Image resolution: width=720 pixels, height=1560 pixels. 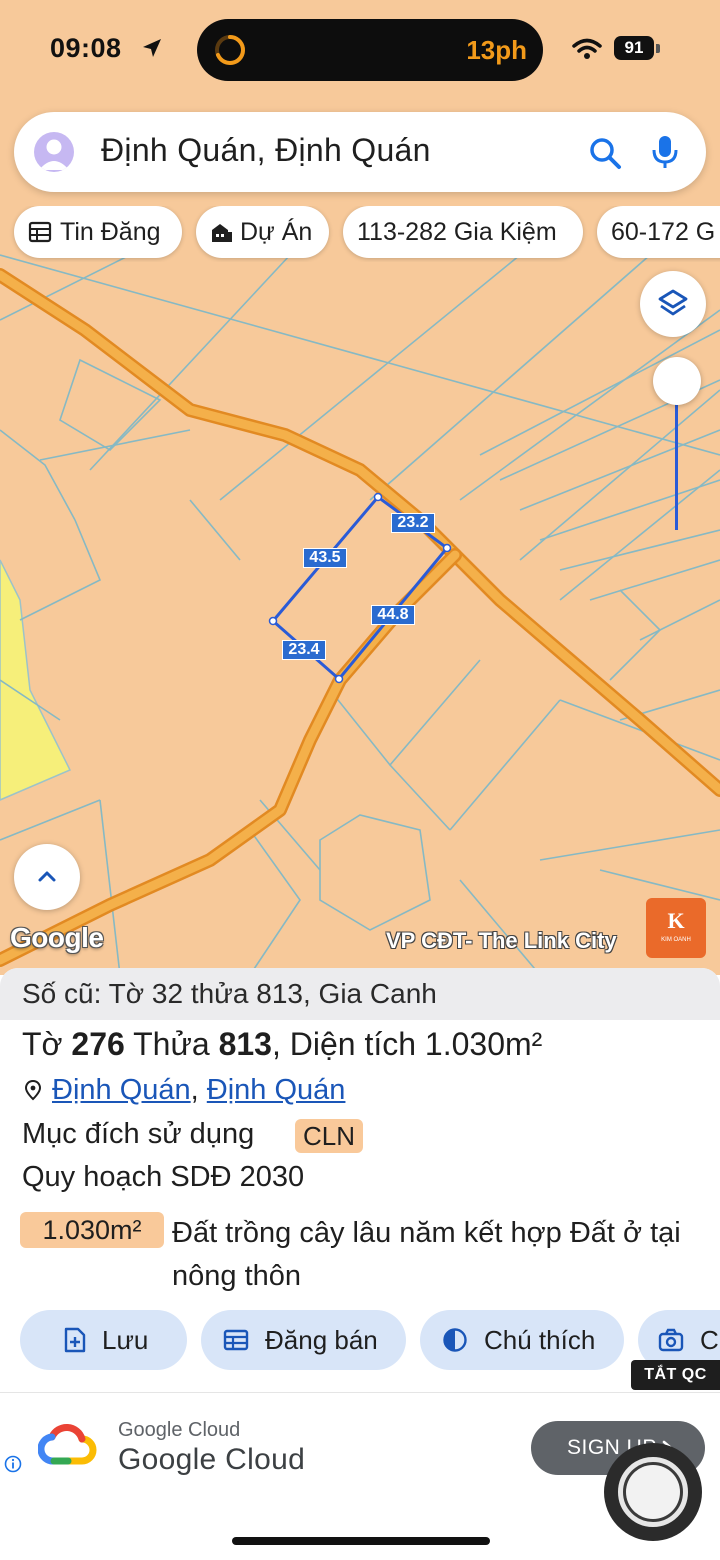 I want to click on measure-label-bottom-left: 23.4, so click(x=304, y=650).